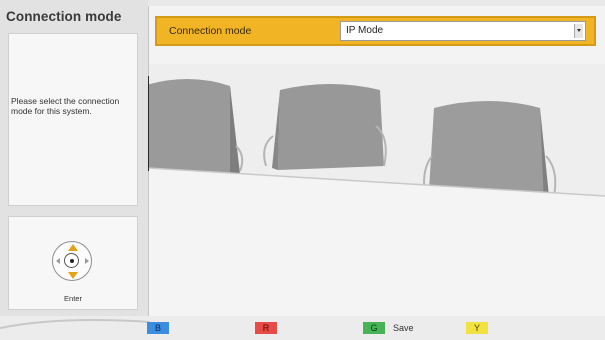 The image size is (605, 340). Describe the element at coordinates (73, 247) in the screenshot. I see `arrow-up-icon` at that location.